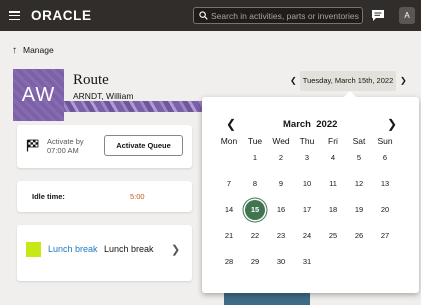 This screenshot has height=305, width=421. Describe the element at coordinates (73, 249) in the screenshot. I see `lunch-break-link: Lunch break` at that location.